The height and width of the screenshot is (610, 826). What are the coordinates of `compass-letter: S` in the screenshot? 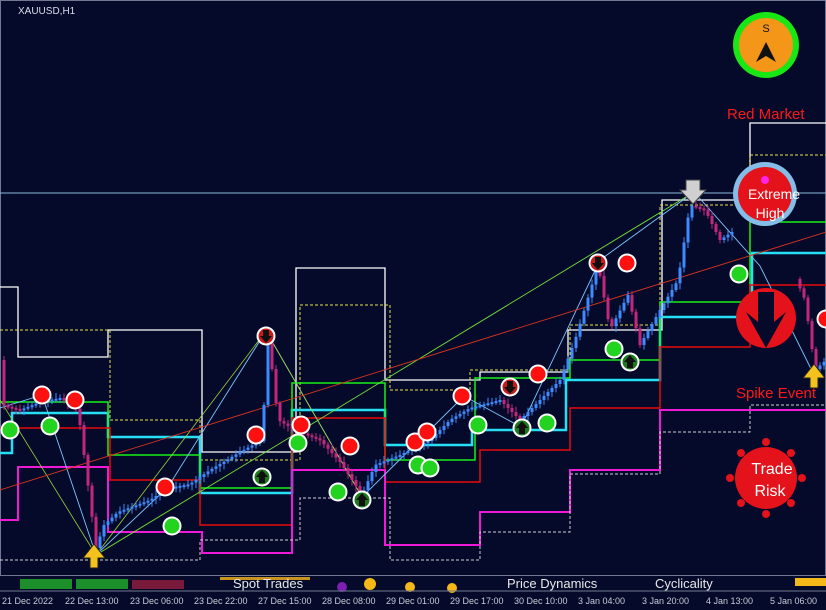 It's located at (765, 29).